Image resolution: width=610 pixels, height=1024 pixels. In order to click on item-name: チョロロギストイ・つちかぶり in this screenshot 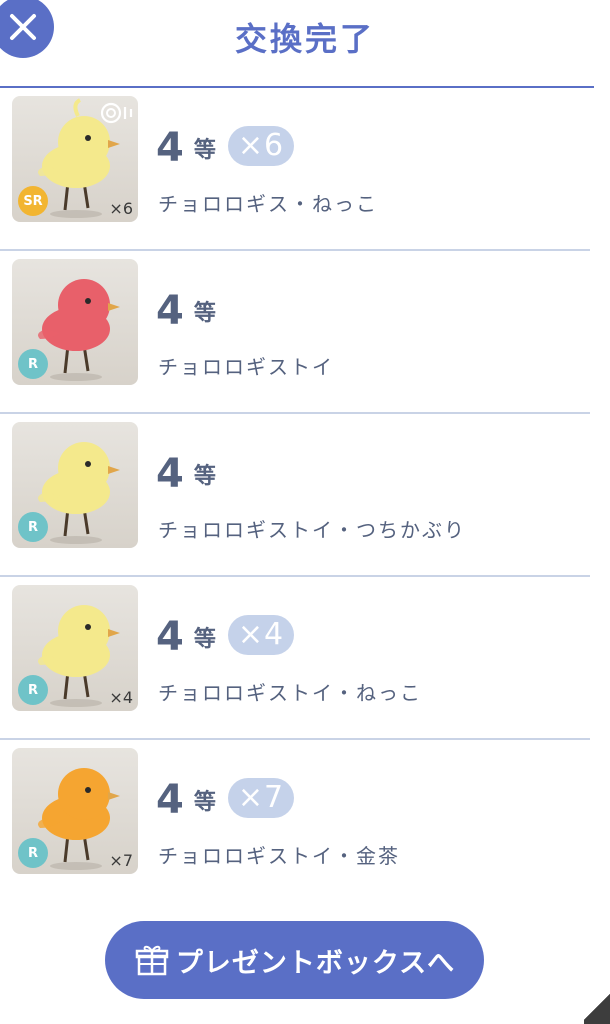, I will do `click(312, 530)`.